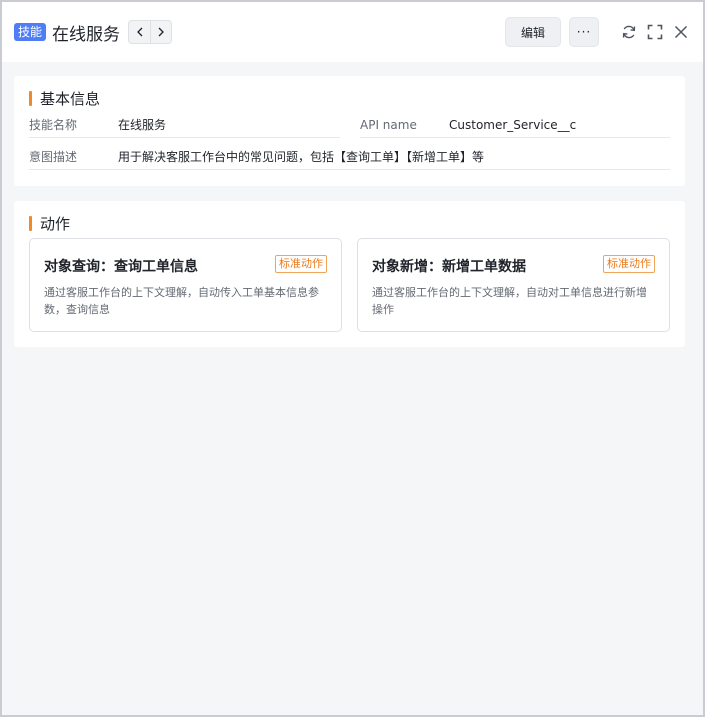  I want to click on fullscreen-button, so click(655, 32).